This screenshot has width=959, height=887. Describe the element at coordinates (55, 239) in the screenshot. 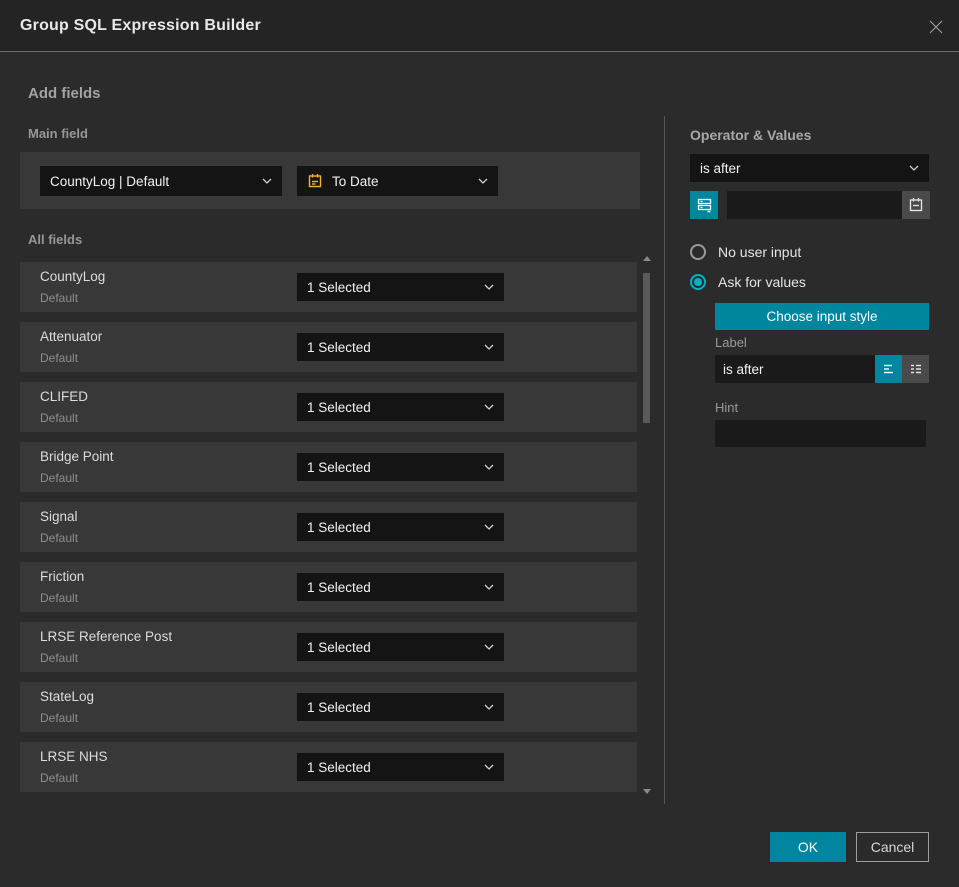

I see `all-fields-label: All fields` at that location.